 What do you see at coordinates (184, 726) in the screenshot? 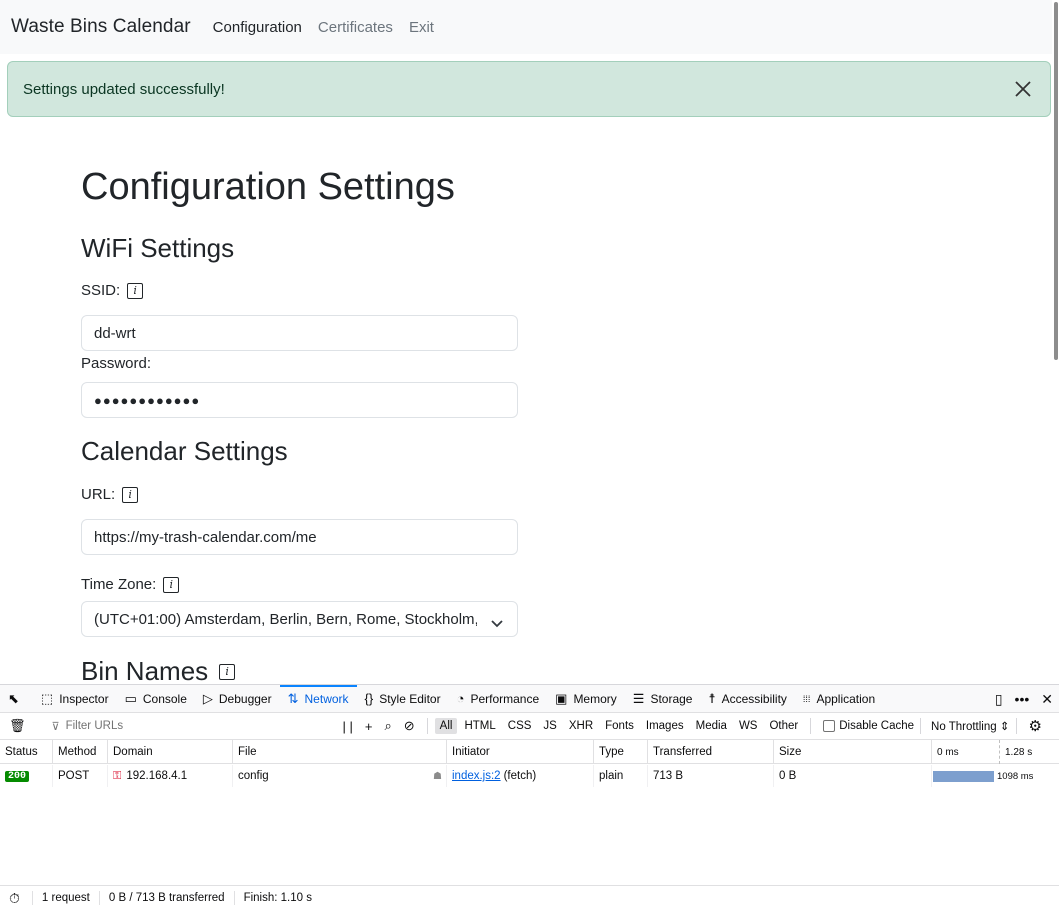
I see `filter-urls-input: ⊽ Filter URLs` at bounding box center [184, 726].